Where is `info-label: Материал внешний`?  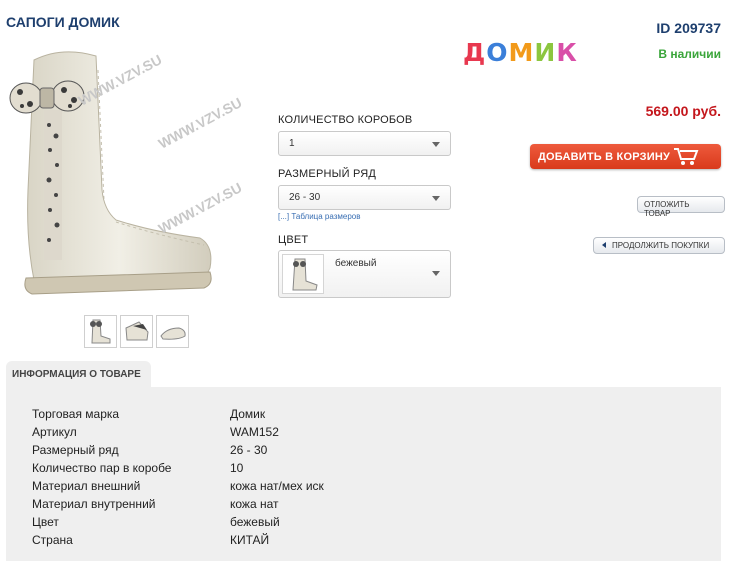
info-label: Материал внешний is located at coordinates (86, 486).